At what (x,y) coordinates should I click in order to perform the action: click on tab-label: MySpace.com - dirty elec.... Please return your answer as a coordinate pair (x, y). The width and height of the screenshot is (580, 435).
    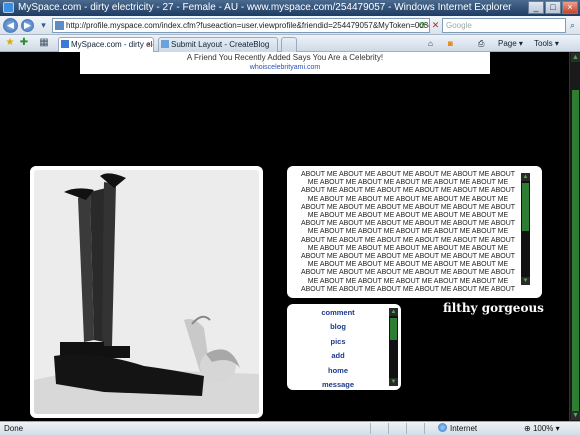
    Looking at the image, I should click on (112, 44).